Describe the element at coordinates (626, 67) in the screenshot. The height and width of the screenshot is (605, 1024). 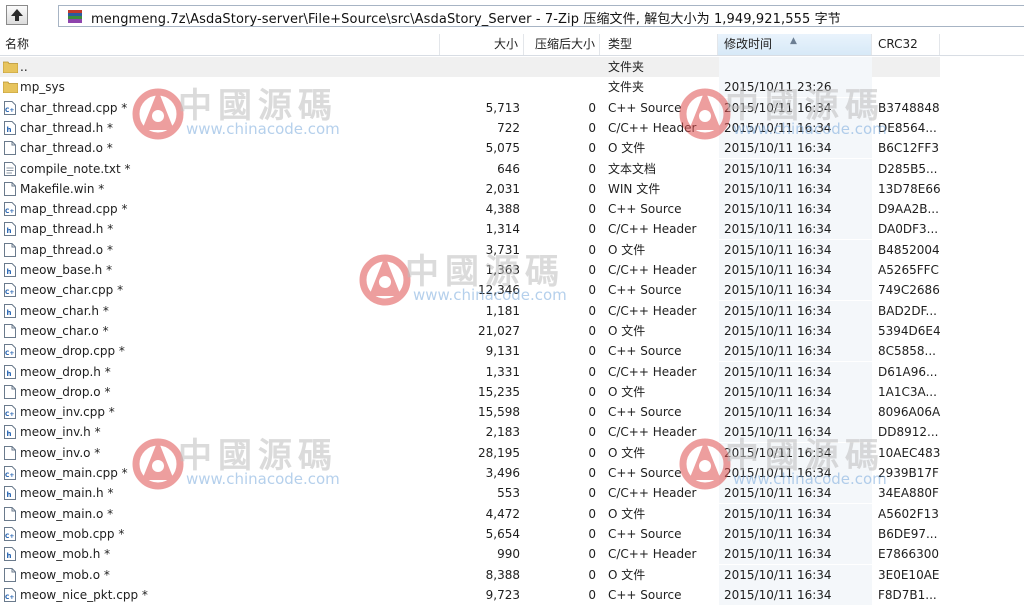
I see `file-type: 文件夹` at that location.